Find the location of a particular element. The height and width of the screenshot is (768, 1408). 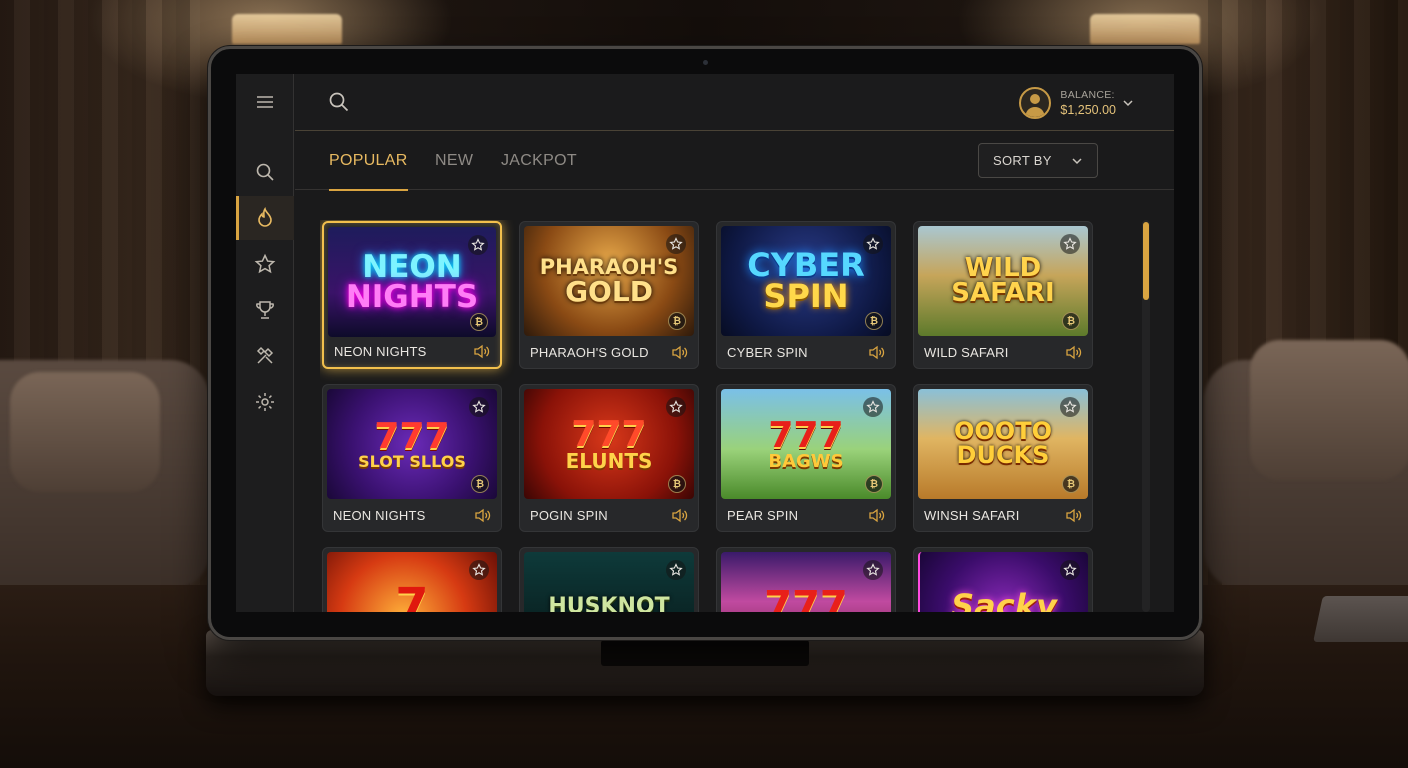

header-search-button is located at coordinates (339, 102).